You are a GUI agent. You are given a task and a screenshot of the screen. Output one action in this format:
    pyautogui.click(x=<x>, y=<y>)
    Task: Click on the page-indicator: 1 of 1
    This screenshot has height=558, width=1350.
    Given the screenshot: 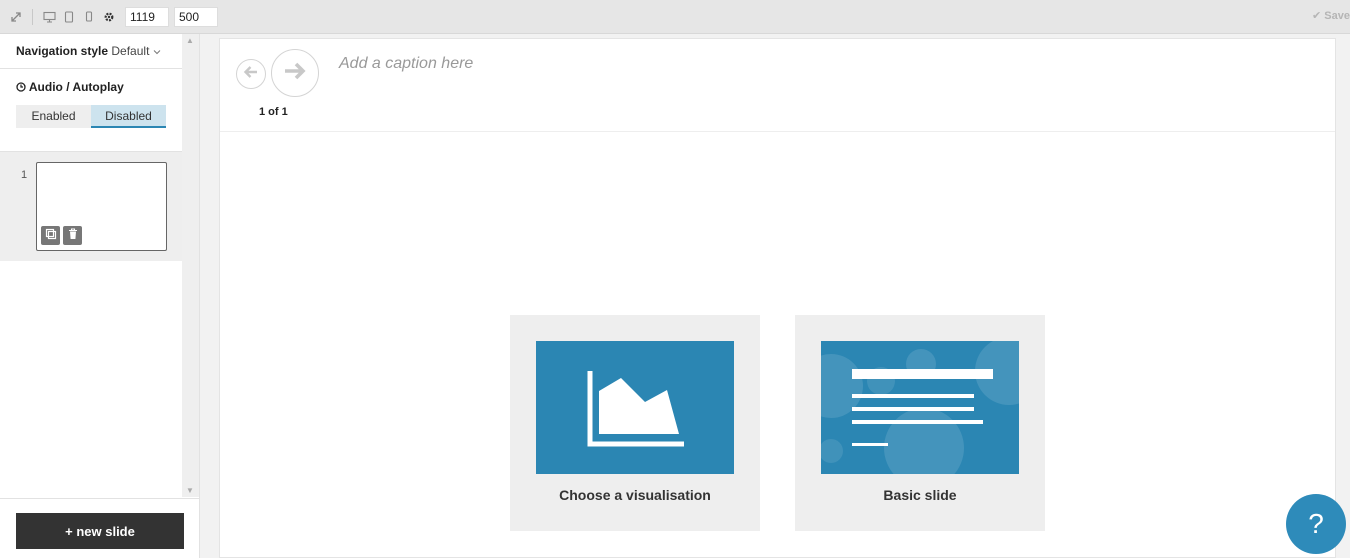 What is the action you would take?
    pyautogui.click(x=273, y=112)
    